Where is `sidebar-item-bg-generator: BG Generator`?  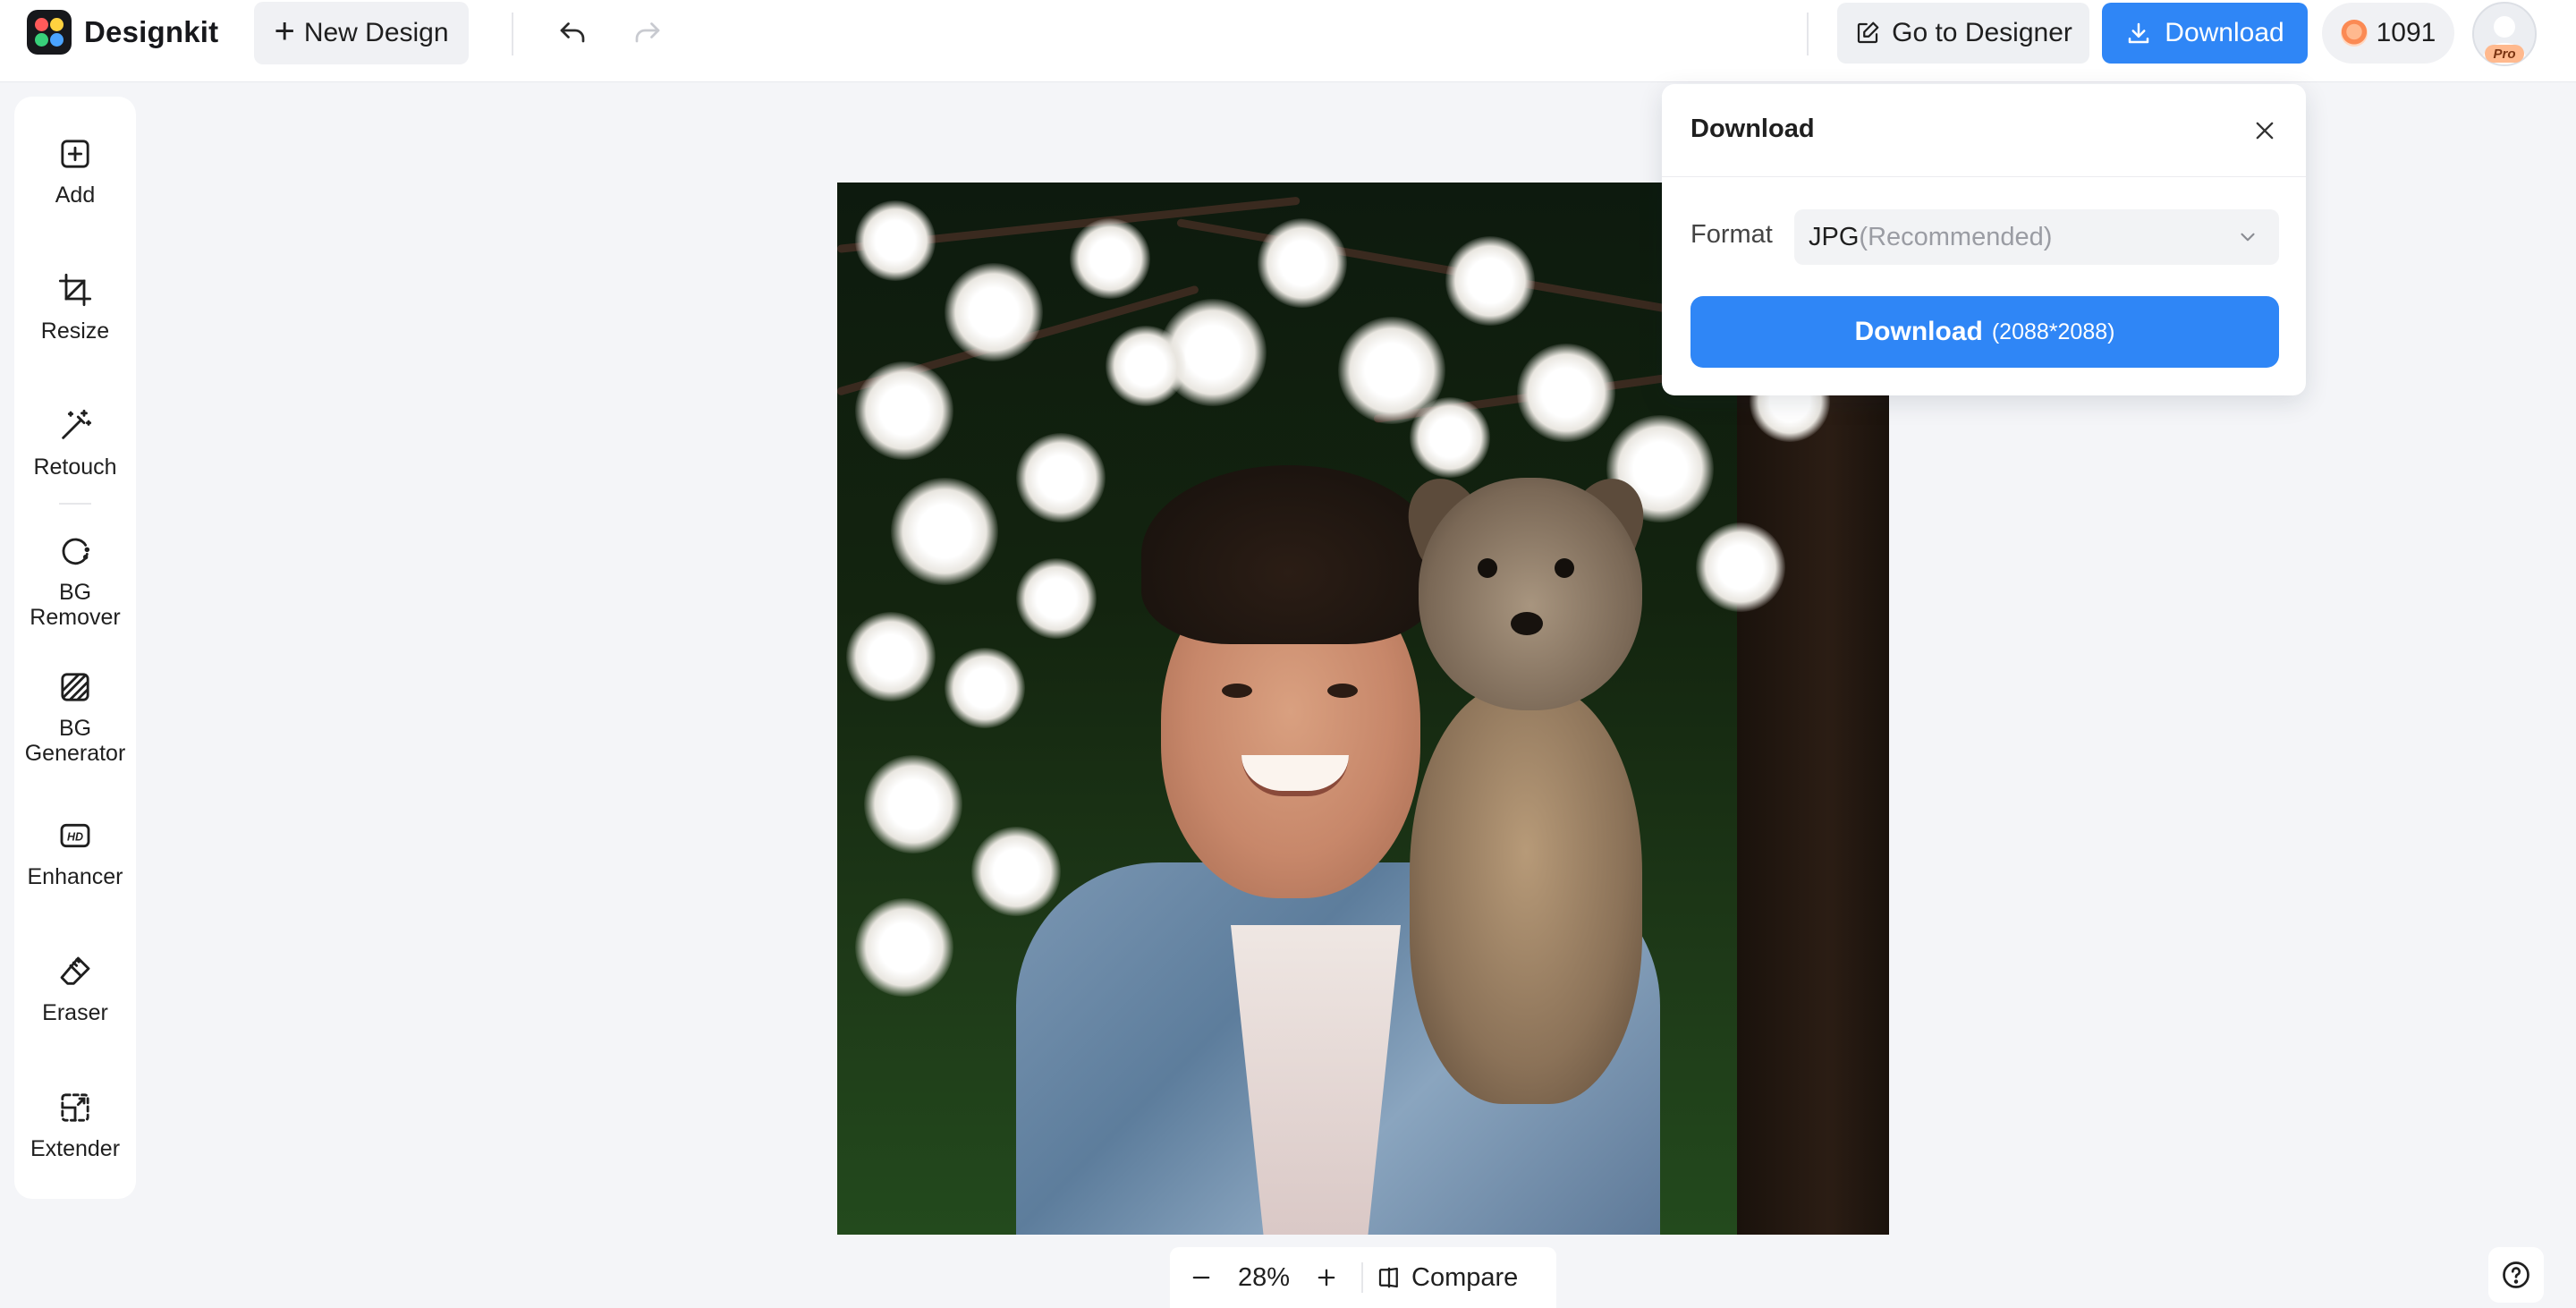
sidebar-item-bg-generator: BG Generator is located at coordinates (75, 717).